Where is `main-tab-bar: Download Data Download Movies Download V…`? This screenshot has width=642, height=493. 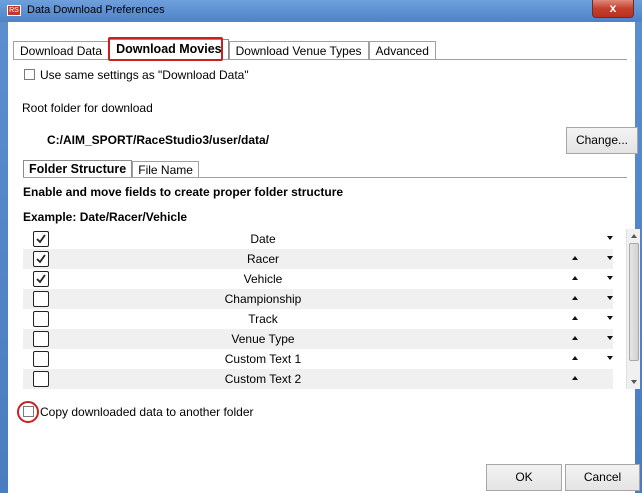
main-tab-bar: Download Data Download Movies Download V… is located at coordinates (224, 49).